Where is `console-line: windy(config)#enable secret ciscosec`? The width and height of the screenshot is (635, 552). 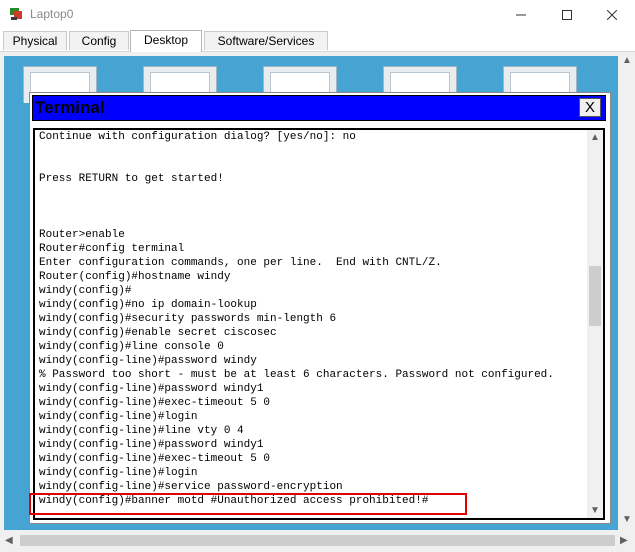 console-line: windy(config)#enable secret ciscosec is located at coordinates (158, 333).